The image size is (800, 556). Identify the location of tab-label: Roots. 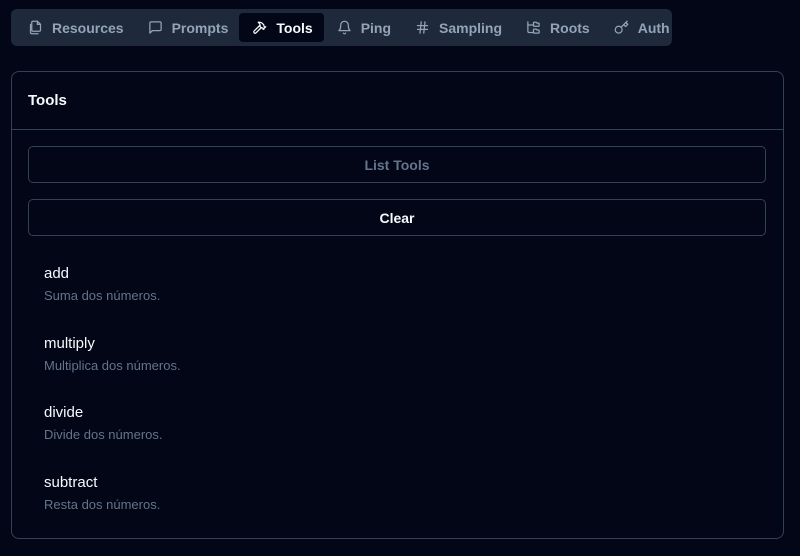
(570, 27).